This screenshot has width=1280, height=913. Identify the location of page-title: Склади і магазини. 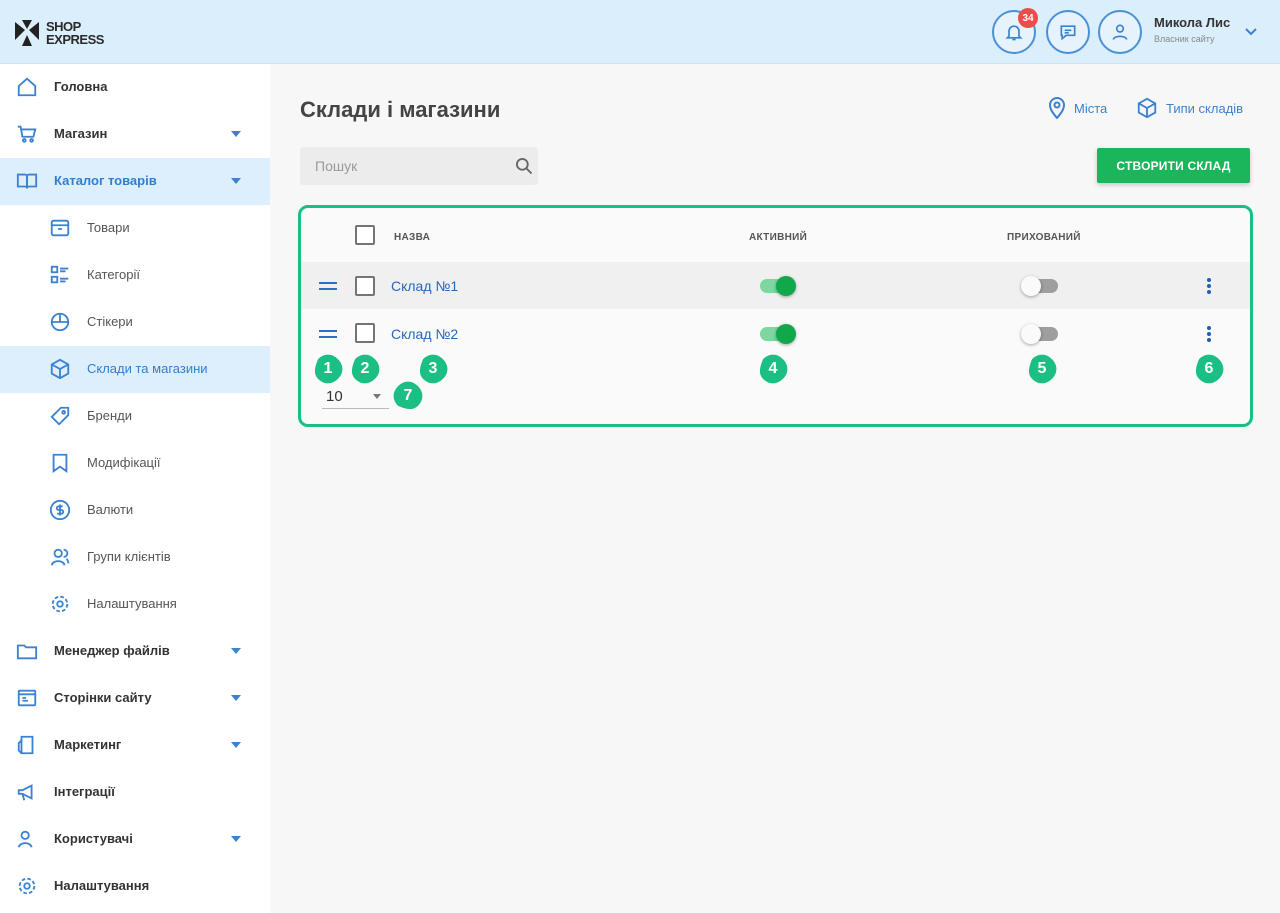
(400, 109).